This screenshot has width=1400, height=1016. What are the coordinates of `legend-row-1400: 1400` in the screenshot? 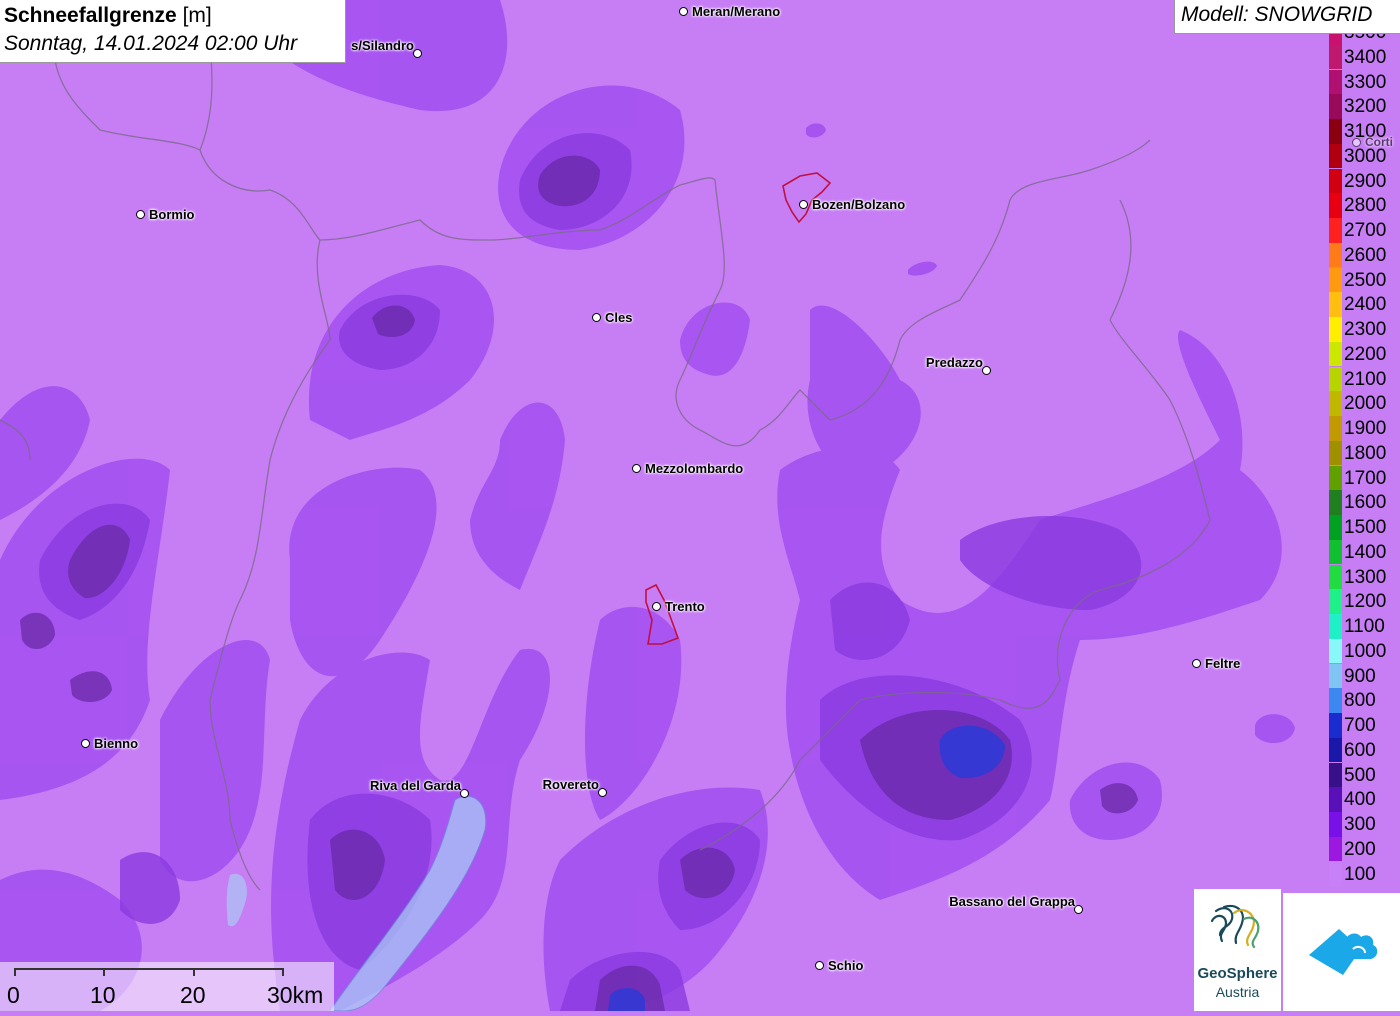 It's located at (1364, 552).